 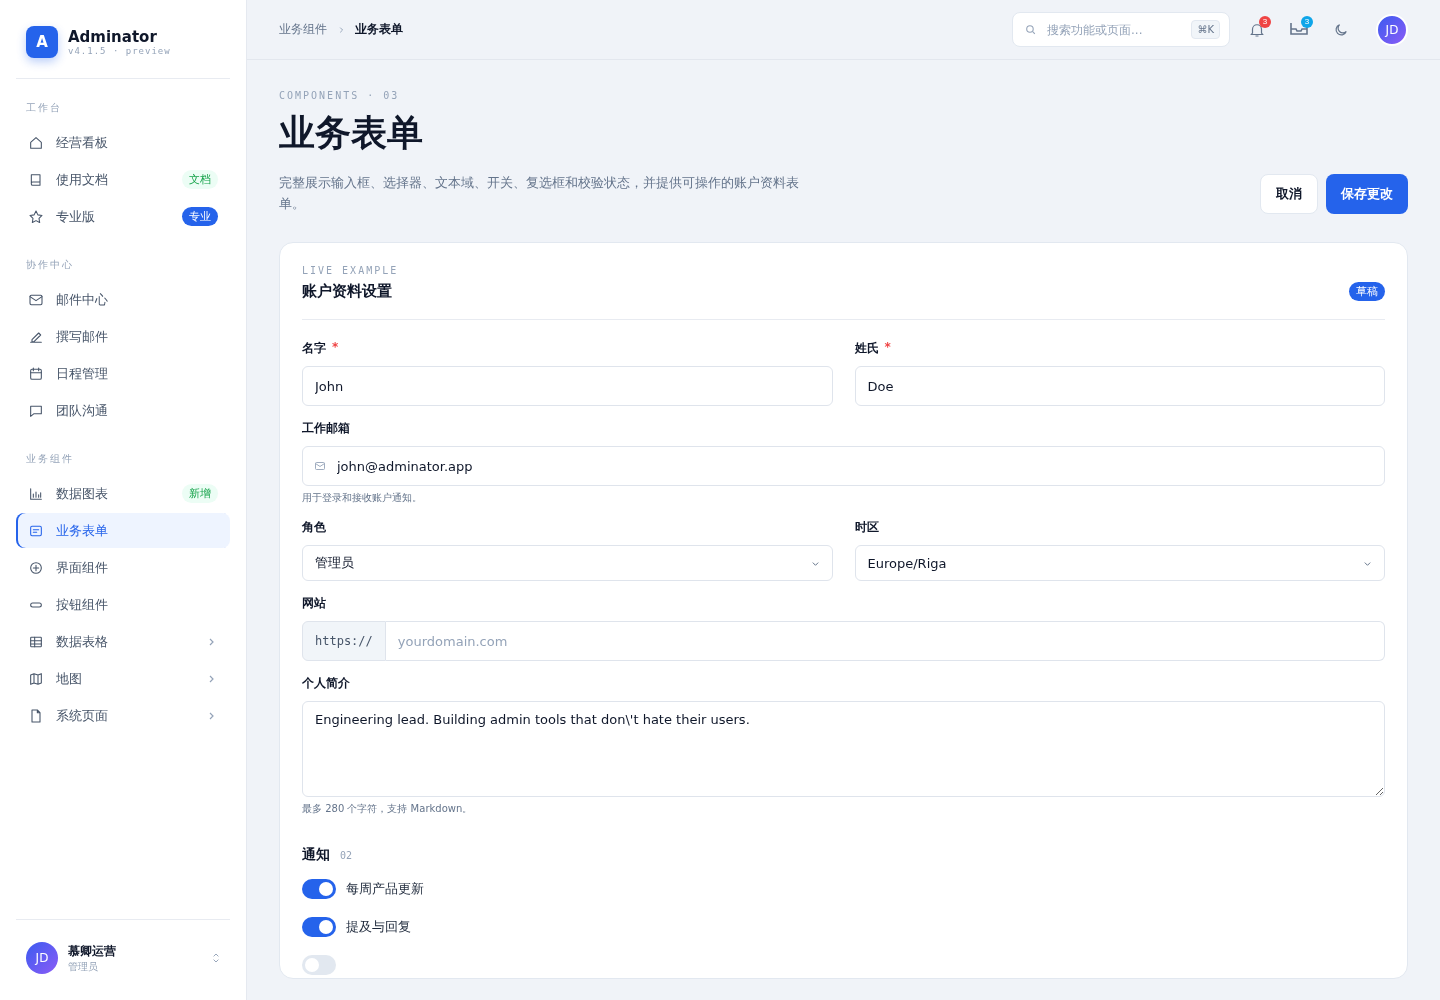 What do you see at coordinates (42, 958) in the screenshot?
I see `user-avatar: JD` at bounding box center [42, 958].